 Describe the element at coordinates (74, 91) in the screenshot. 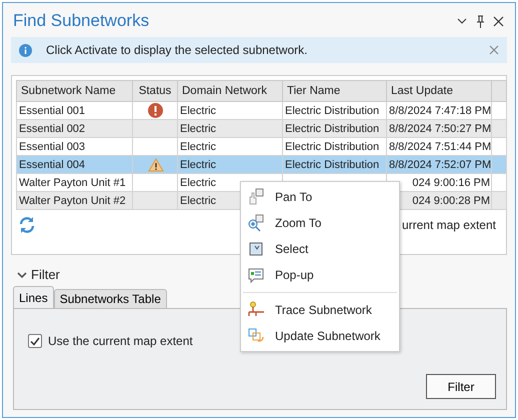

I see `column-header: Subnetwork Name` at that location.